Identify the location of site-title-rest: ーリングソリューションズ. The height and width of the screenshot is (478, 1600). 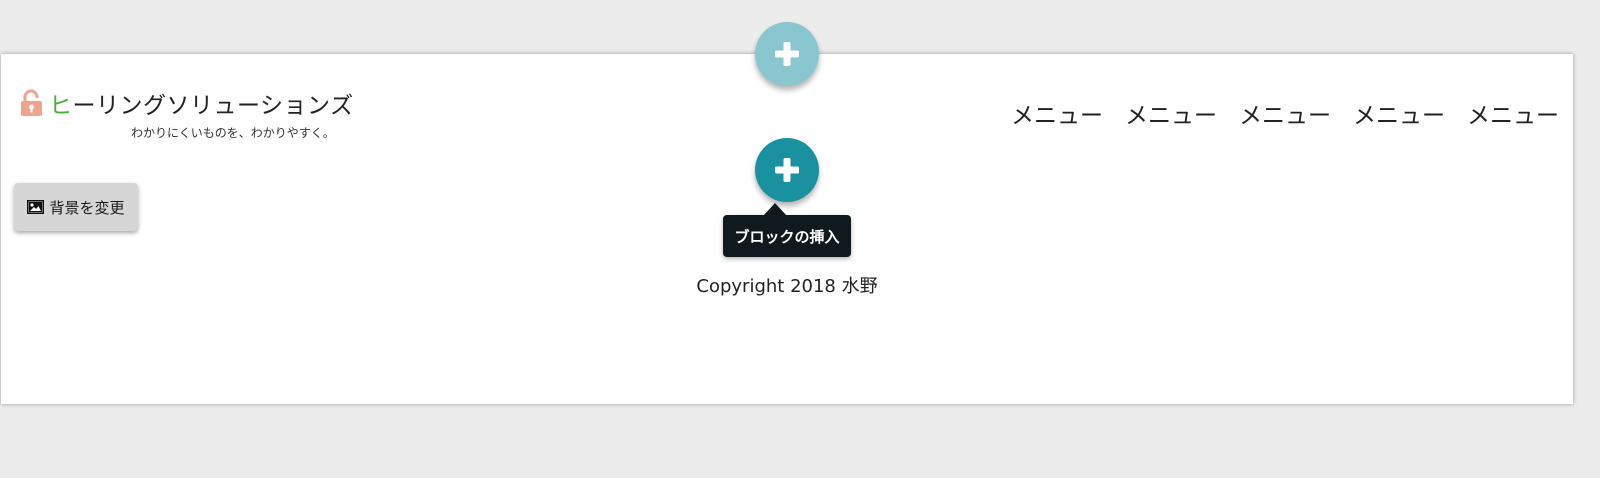
(213, 106).